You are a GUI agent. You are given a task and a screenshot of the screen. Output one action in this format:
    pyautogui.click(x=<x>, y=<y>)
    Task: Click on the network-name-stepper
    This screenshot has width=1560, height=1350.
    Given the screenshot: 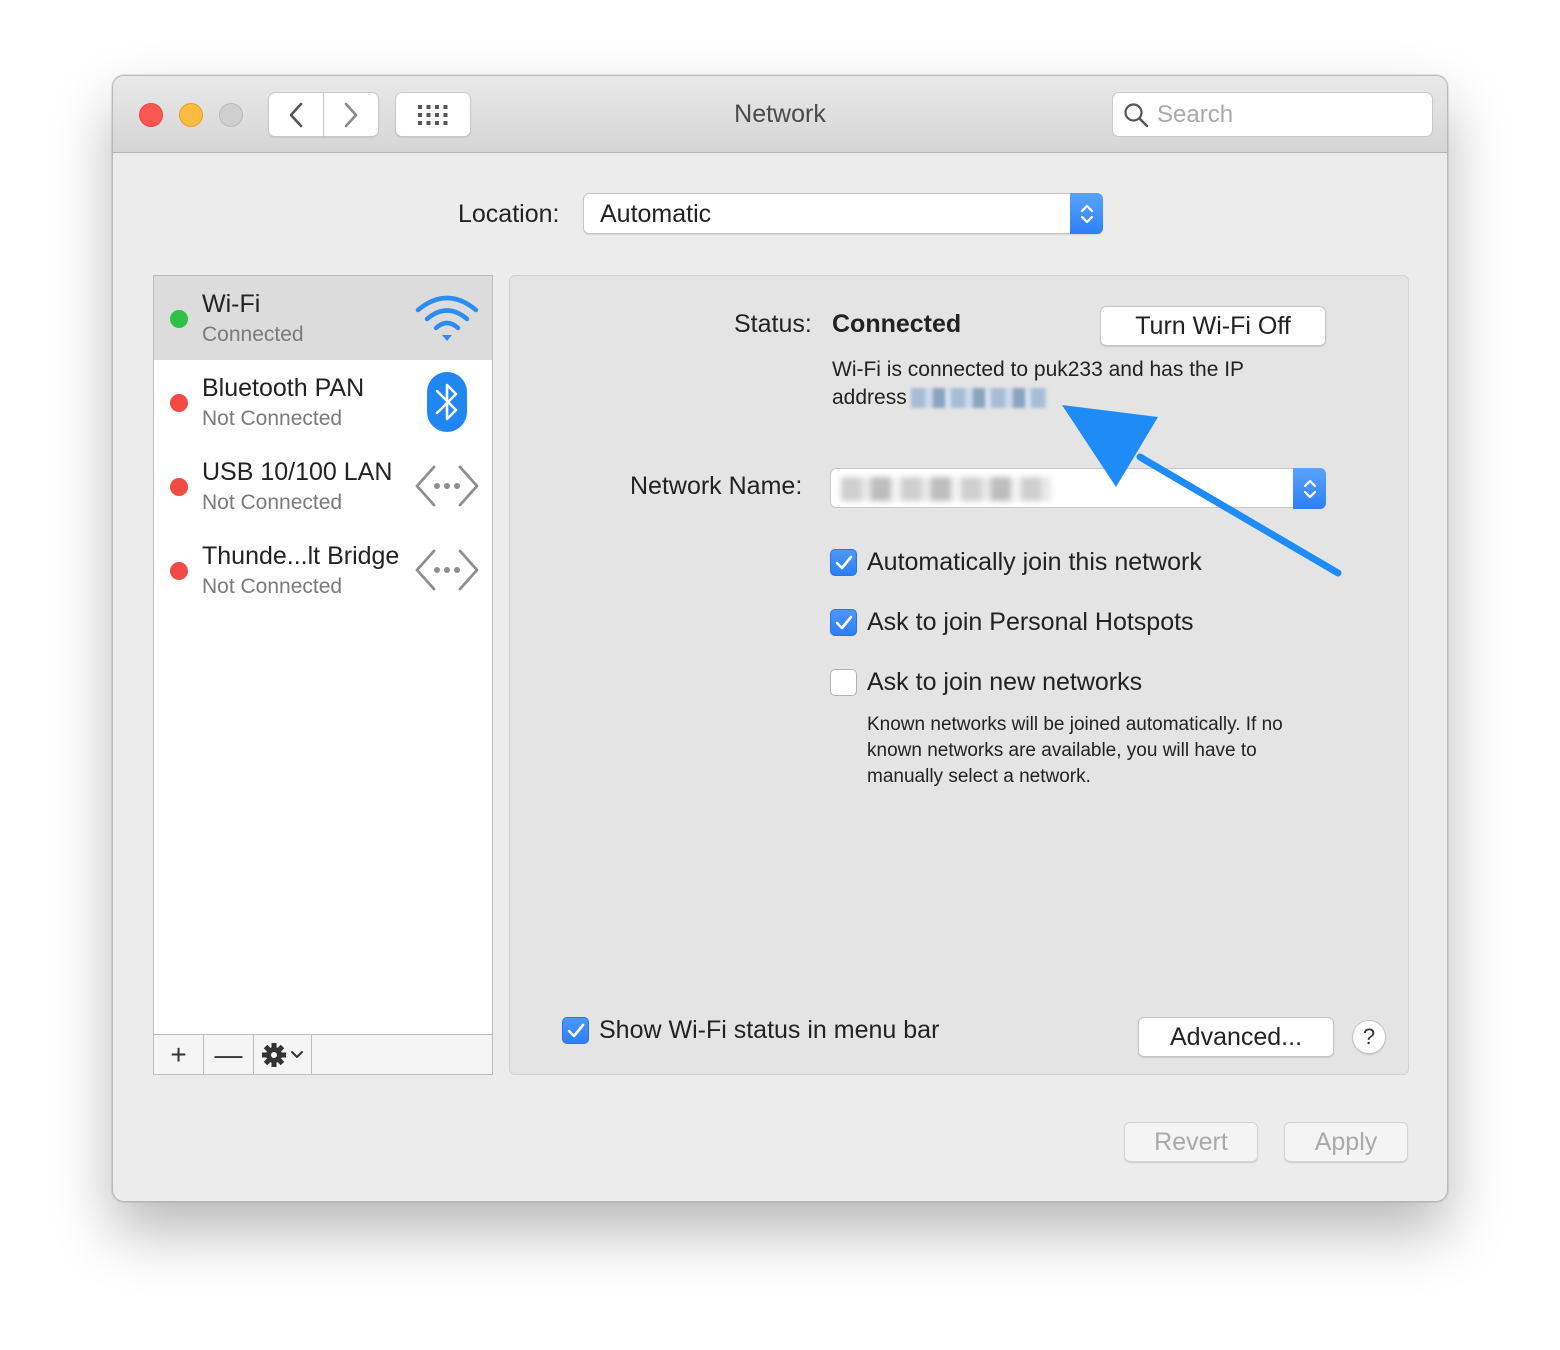 What is the action you would take?
    pyautogui.click(x=1309, y=488)
    